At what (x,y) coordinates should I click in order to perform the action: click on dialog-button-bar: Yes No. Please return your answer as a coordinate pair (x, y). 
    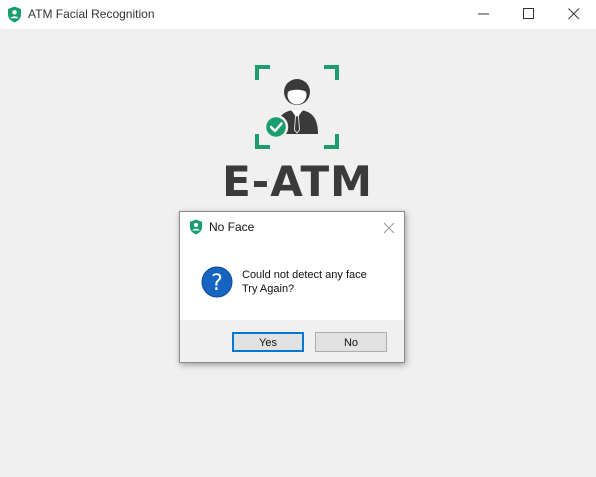
    Looking at the image, I should click on (292, 341).